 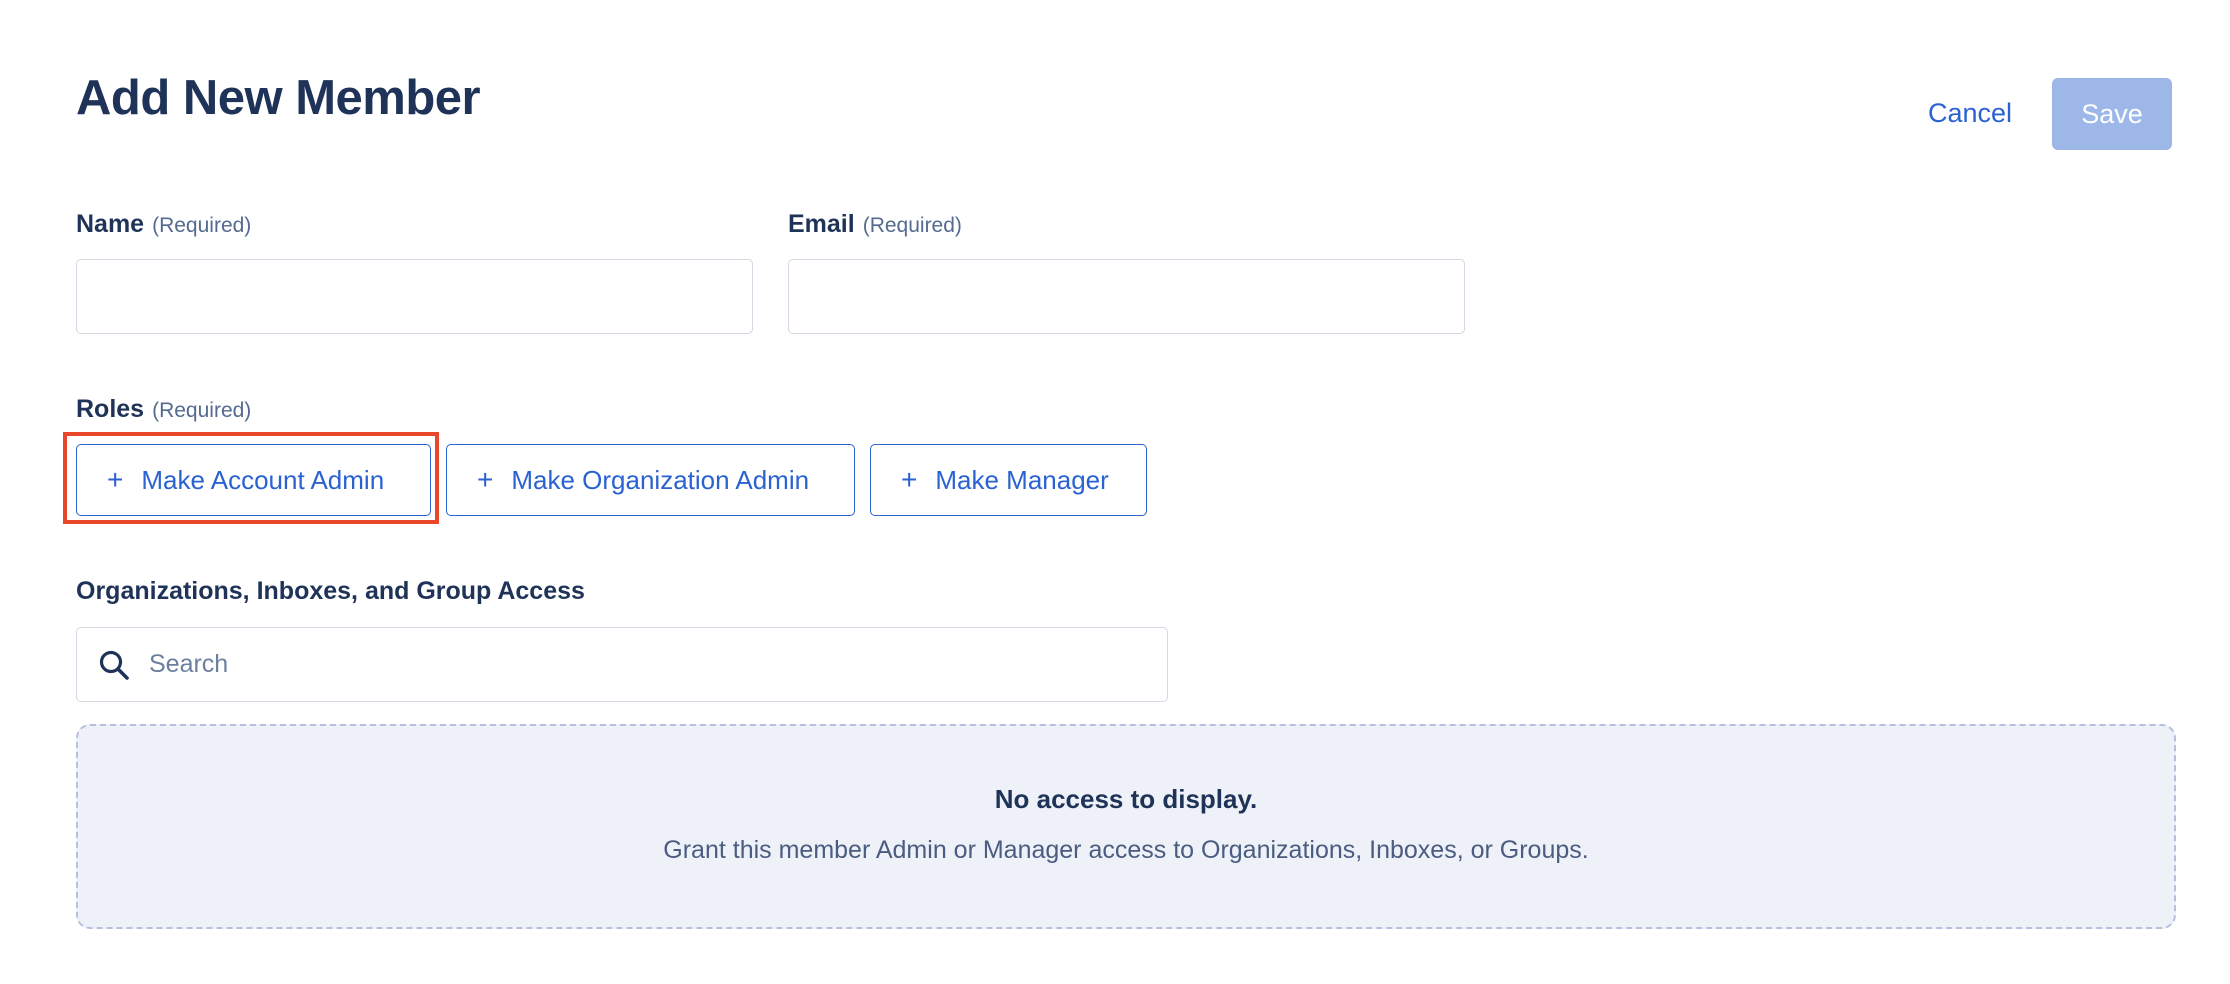 What do you see at coordinates (110, 224) in the screenshot?
I see `name-label-text: Name` at bounding box center [110, 224].